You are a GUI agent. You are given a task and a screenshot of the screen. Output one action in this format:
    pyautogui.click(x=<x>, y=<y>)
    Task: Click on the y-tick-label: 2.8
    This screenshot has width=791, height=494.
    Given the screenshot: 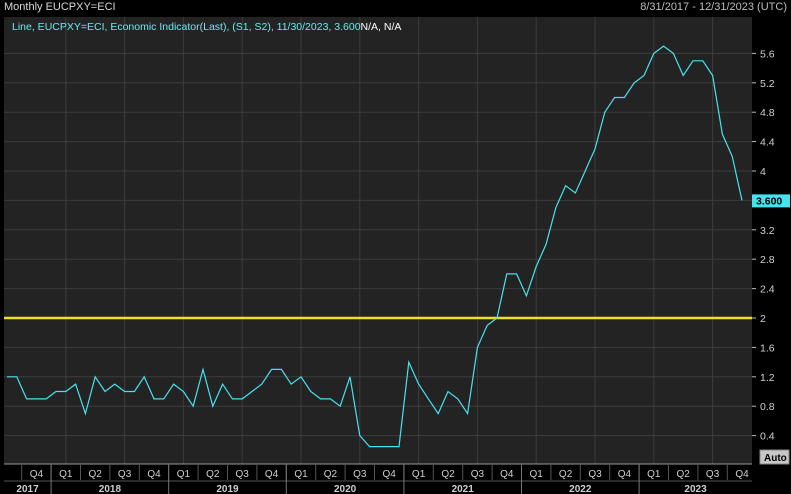 What is the action you would take?
    pyautogui.click(x=767, y=260)
    